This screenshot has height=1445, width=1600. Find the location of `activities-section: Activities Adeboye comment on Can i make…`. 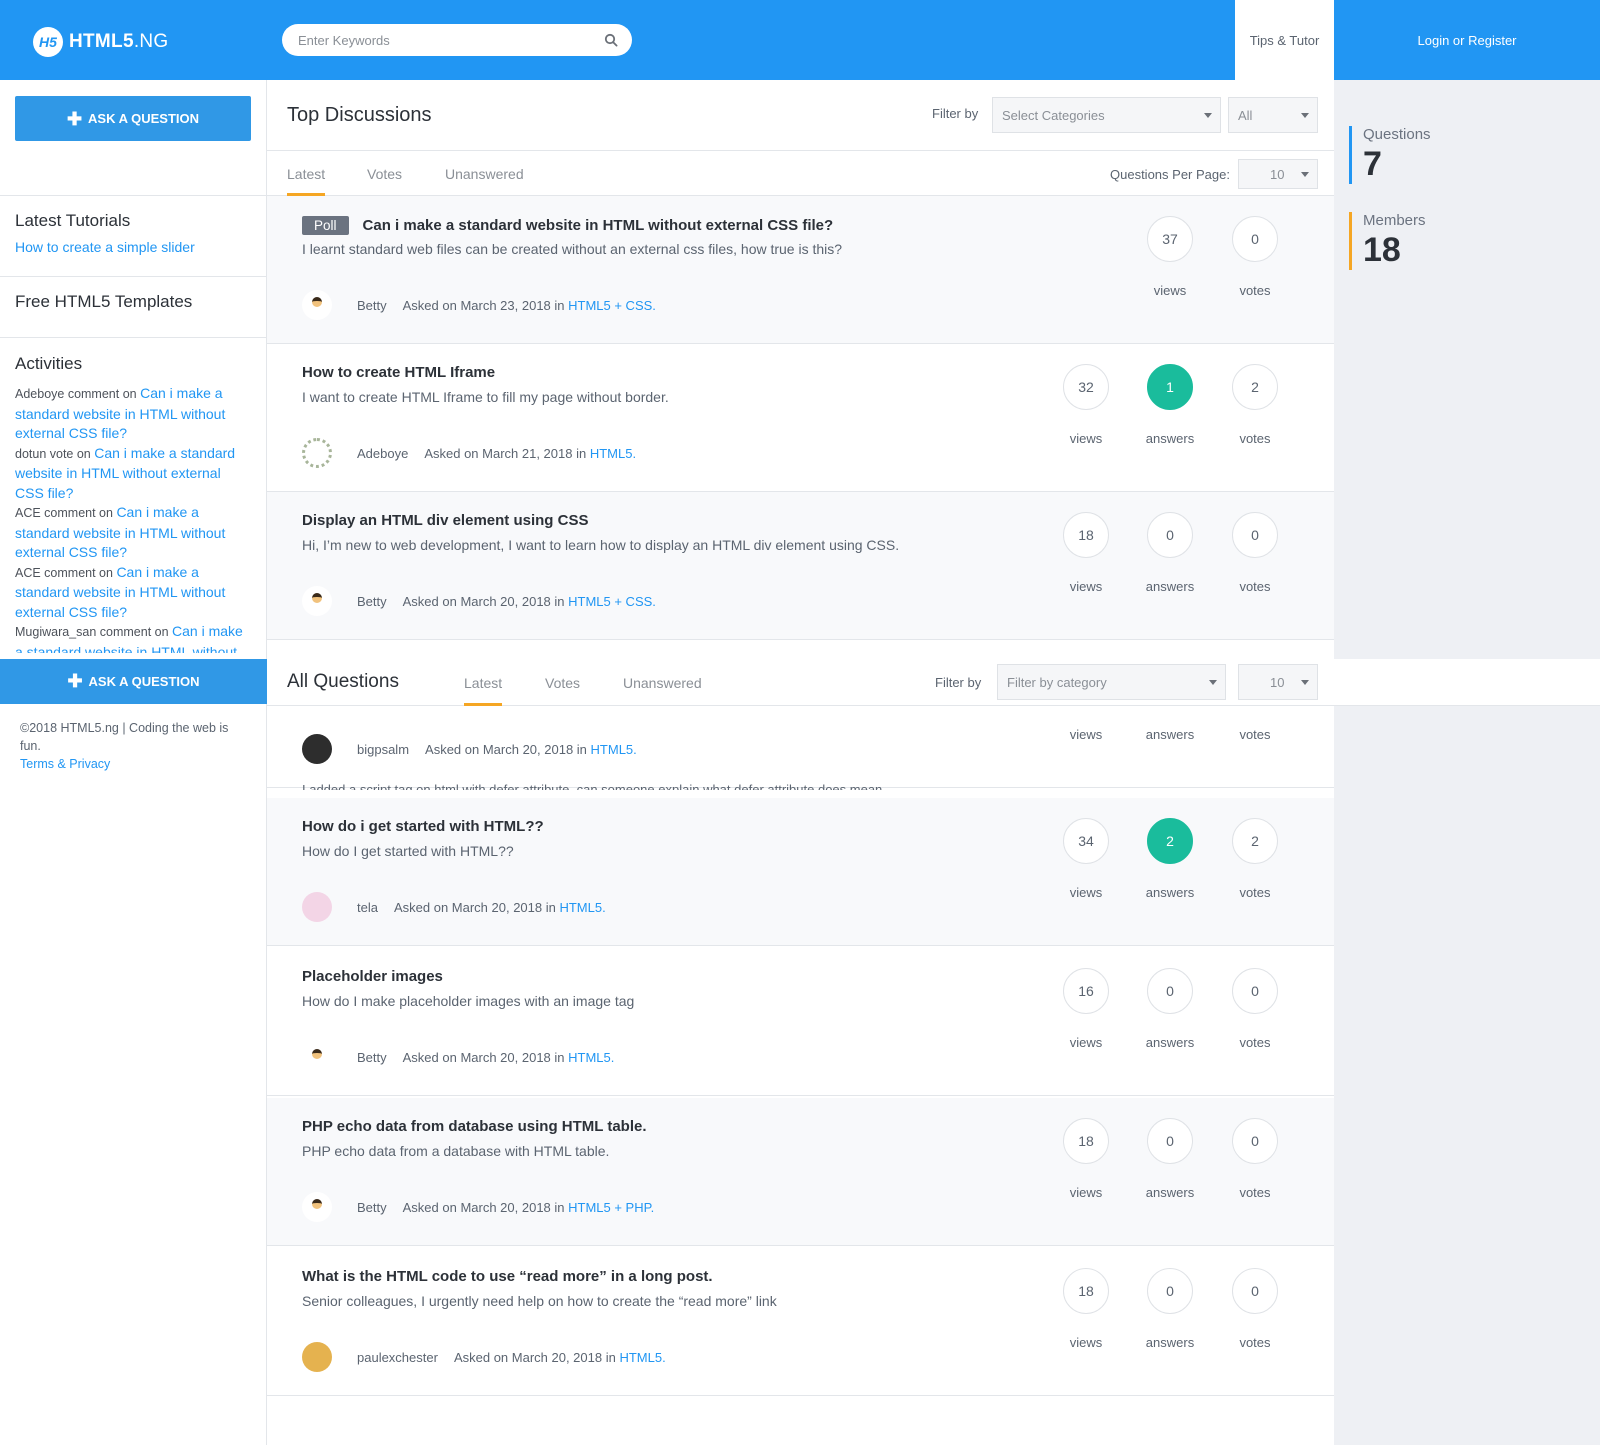

activities-section: Activities Adeboye comment on Can i make… is located at coordinates (133, 495).